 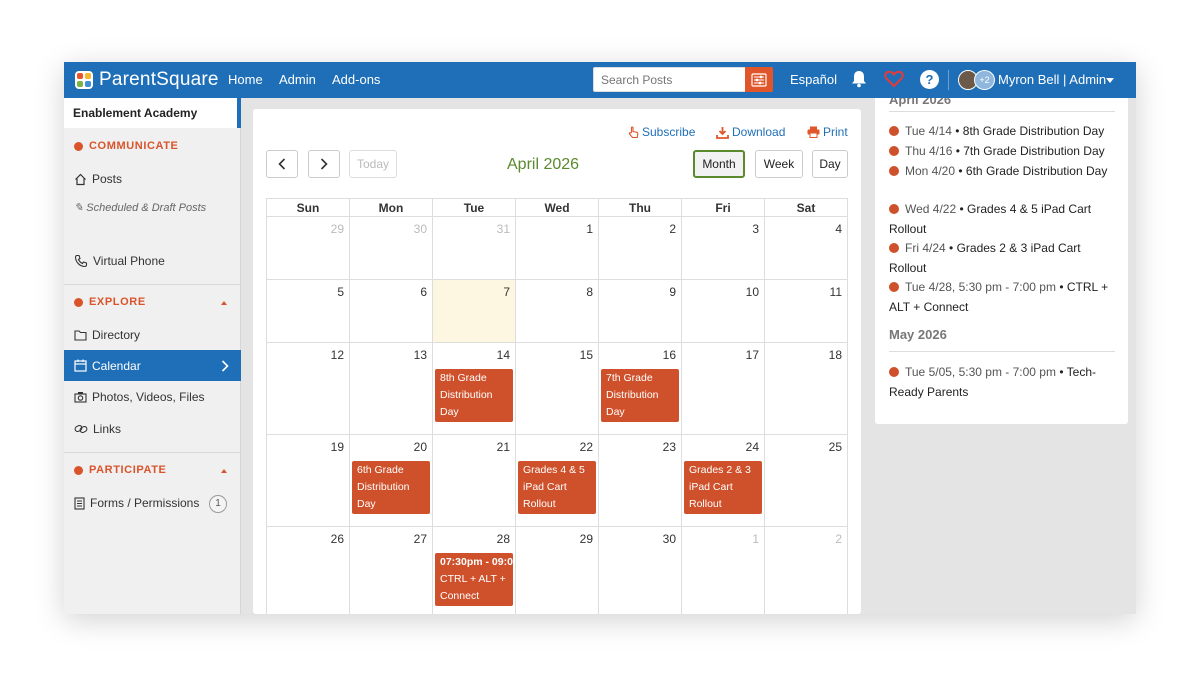 I want to click on section-explore: EXPLORE, so click(x=110, y=302).